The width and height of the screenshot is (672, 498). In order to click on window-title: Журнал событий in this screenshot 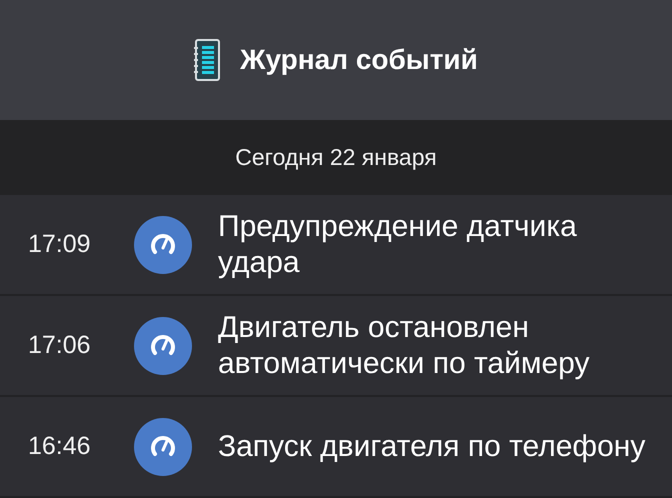, I will do `click(359, 60)`.